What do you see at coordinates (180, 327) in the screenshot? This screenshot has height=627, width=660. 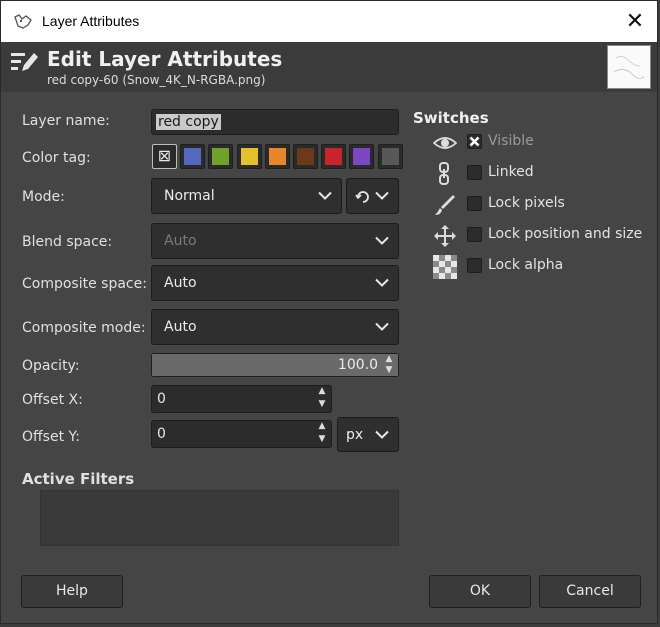 I see `composite-mode-value: Auto` at bounding box center [180, 327].